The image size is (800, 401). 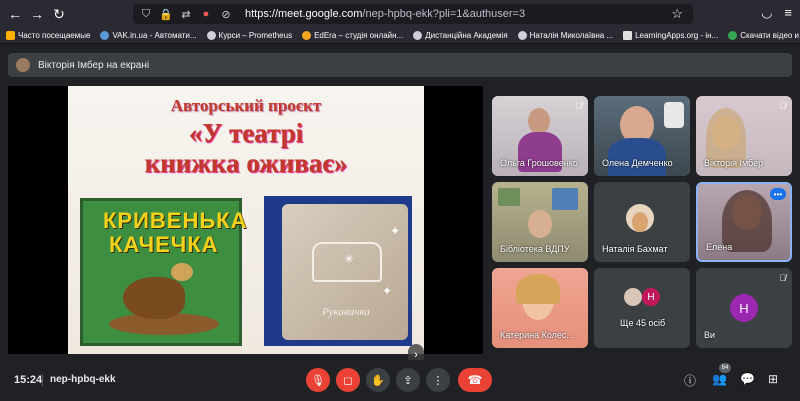 I want to click on more-options-button: ⋮, so click(x=438, y=380).